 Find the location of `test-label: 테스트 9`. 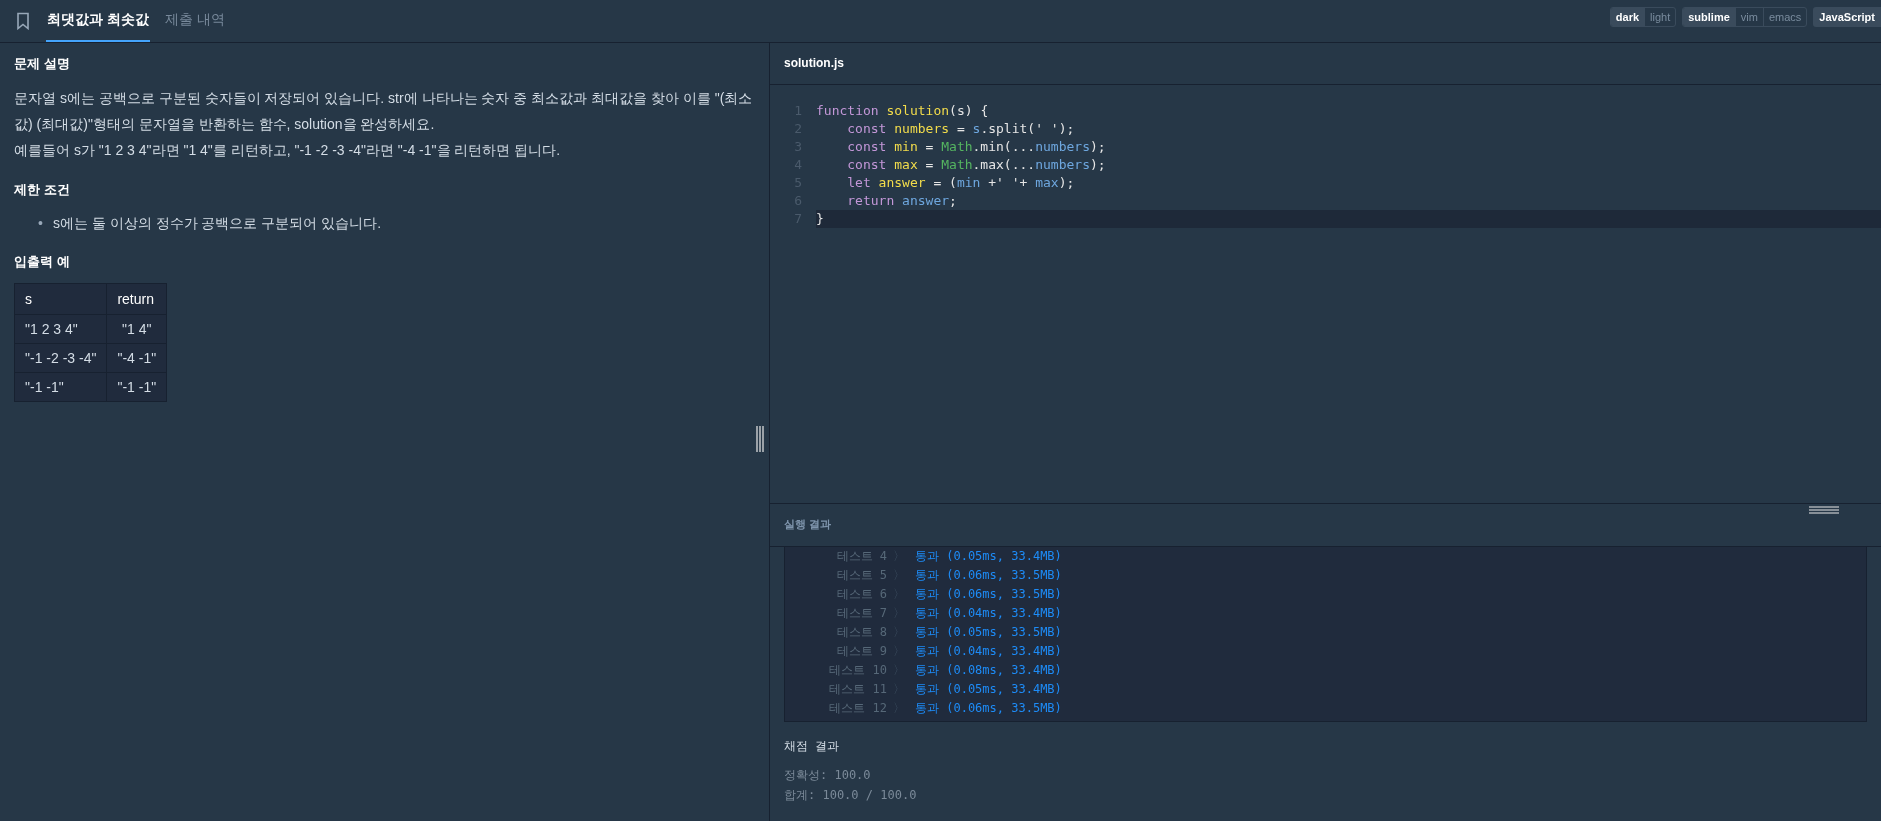

test-label: 테스트 9 is located at coordinates (861, 651).